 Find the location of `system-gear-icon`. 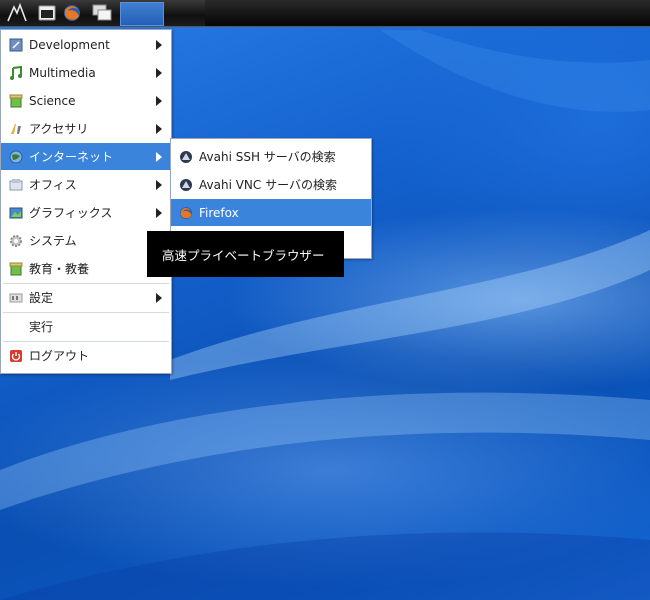

system-gear-icon is located at coordinates (16, 240).